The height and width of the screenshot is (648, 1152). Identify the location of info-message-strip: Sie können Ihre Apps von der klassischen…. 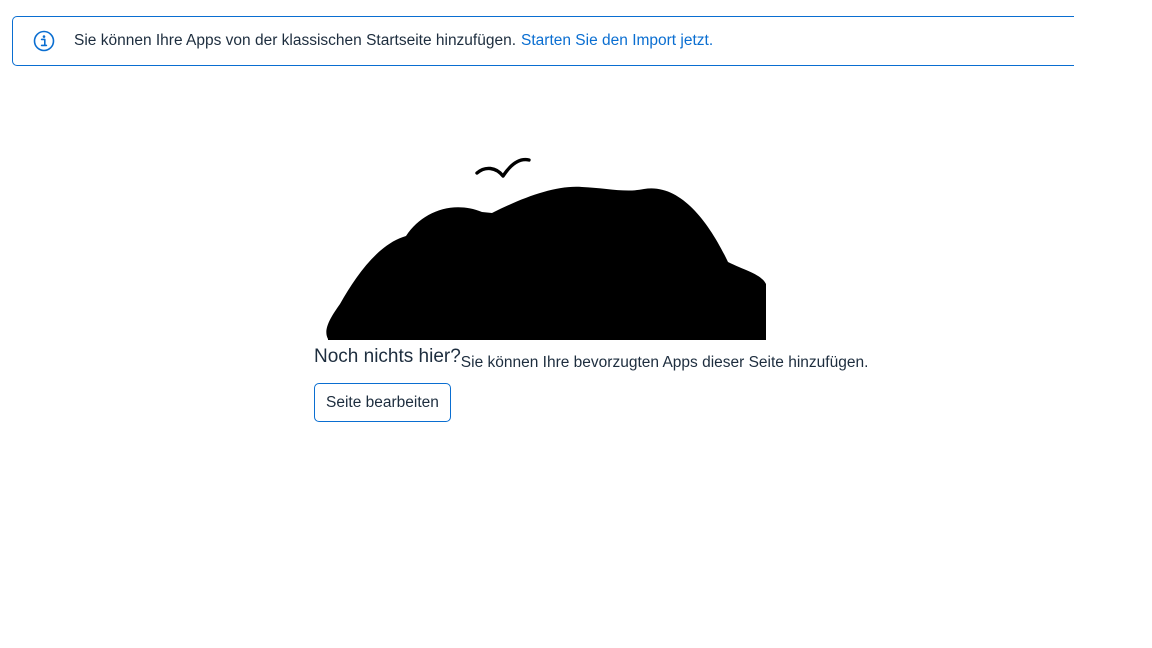
(543, 41).